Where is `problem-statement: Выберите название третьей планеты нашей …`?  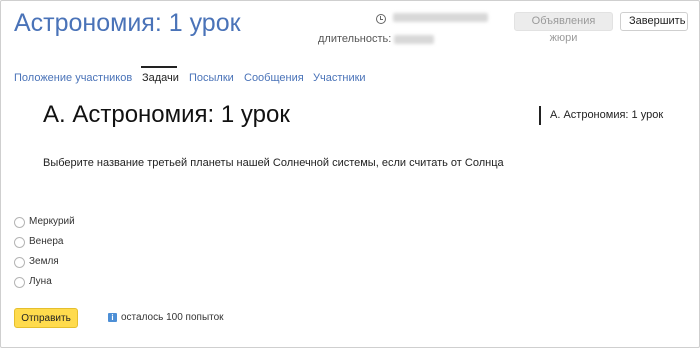 problem-statement: Выберите название третьей планеты нашей … is located at coordinates (273, 163).